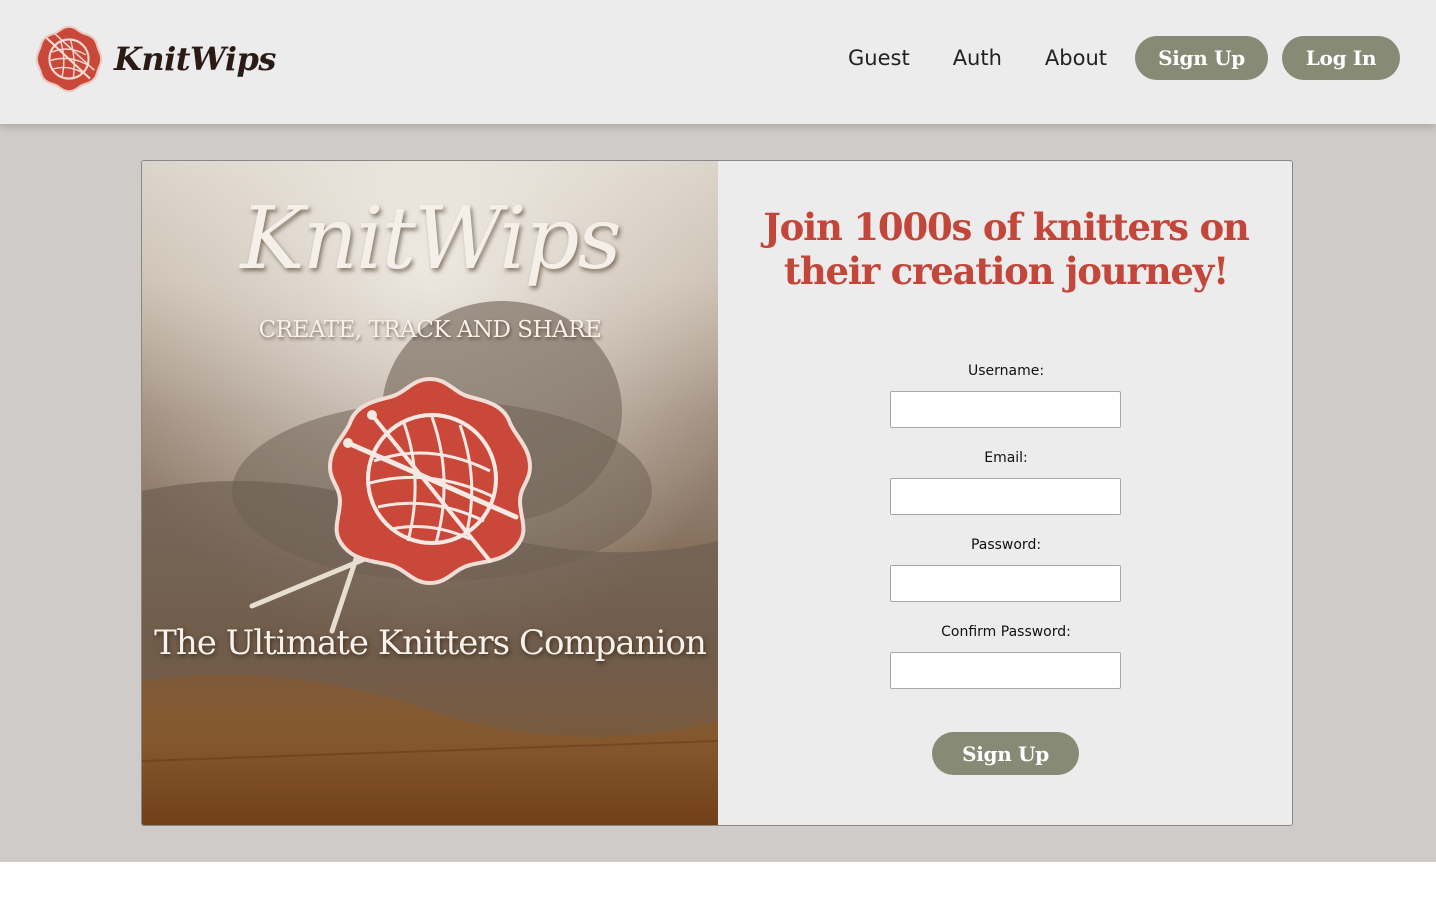  I want to click on brand-home-link: KnitWips, so click(155, 59).